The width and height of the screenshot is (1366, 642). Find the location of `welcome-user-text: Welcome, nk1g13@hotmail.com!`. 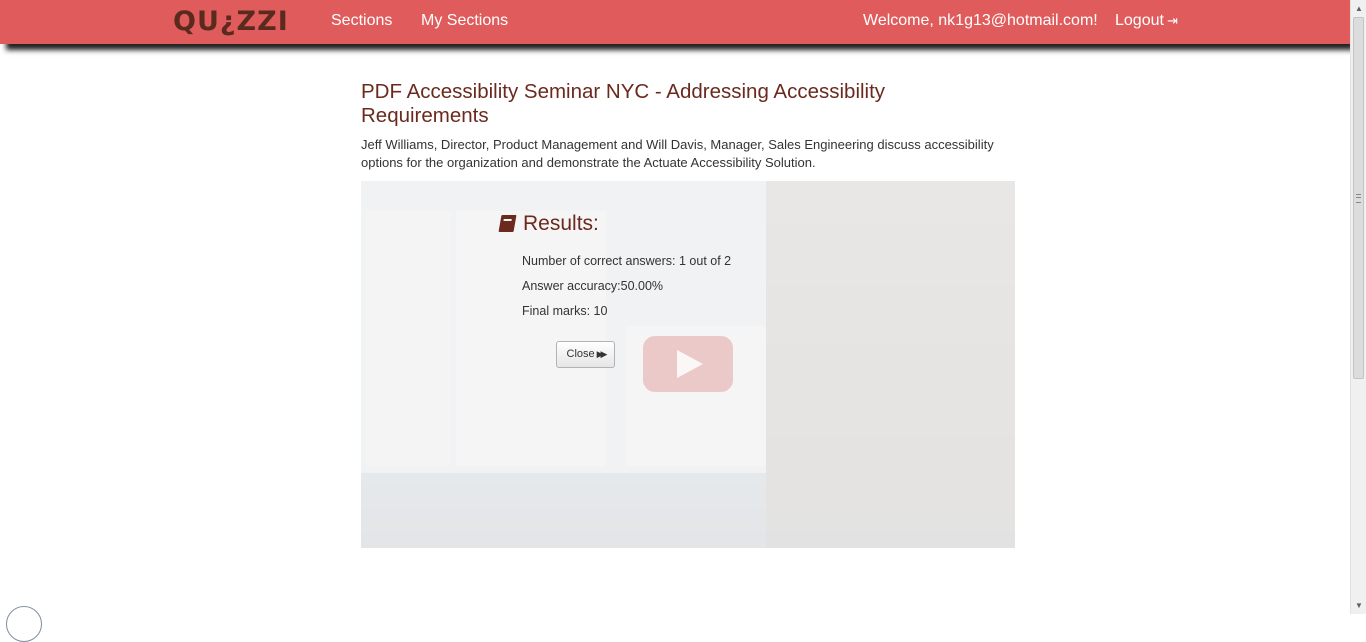

welcome-user-text: Welcome, nk1g13@hotmail.com! is located at coordinates (980, 20).